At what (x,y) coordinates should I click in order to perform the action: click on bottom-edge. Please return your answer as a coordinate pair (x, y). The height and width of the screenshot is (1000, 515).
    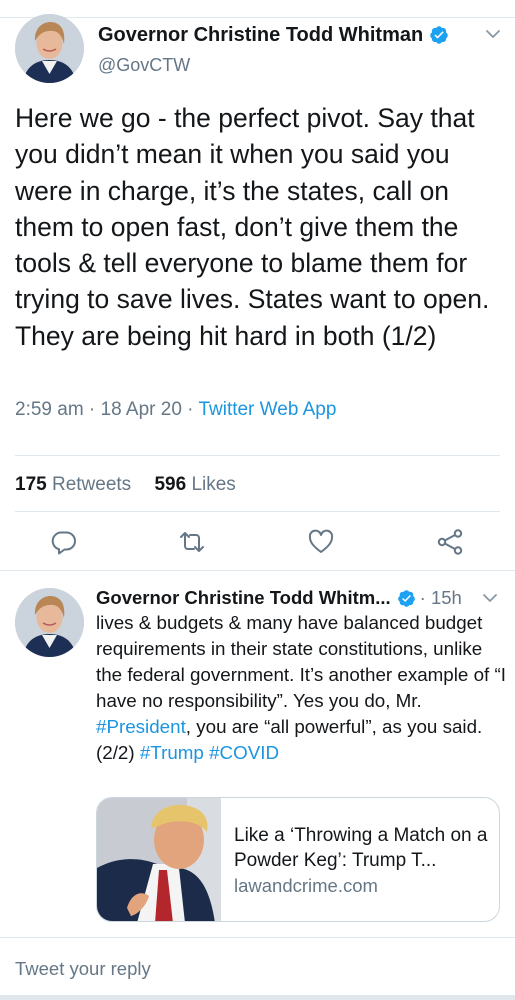
    Looking at the image, I should click on (257, 997).